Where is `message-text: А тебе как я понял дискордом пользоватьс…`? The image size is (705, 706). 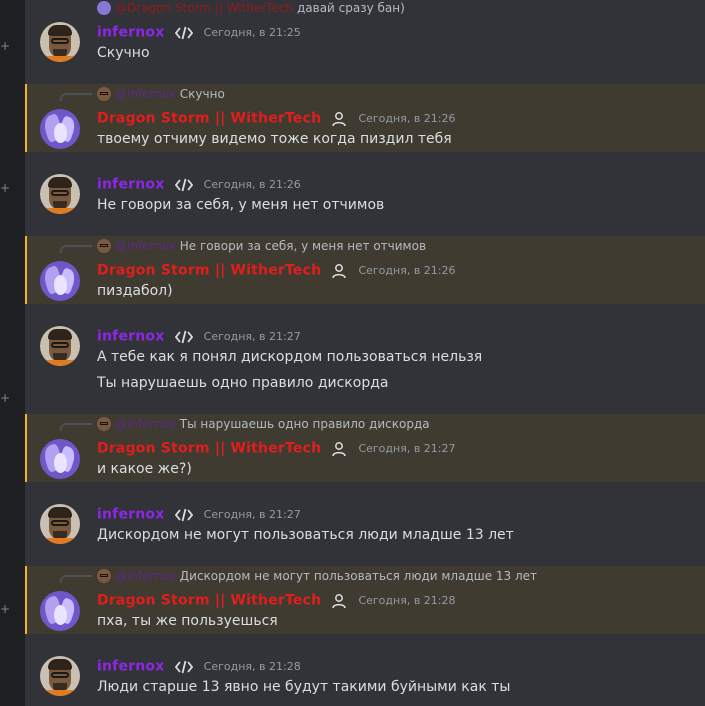 message-text: А тебе как я понял дискордом пользоватьс… is located at coordinates (290, 357).